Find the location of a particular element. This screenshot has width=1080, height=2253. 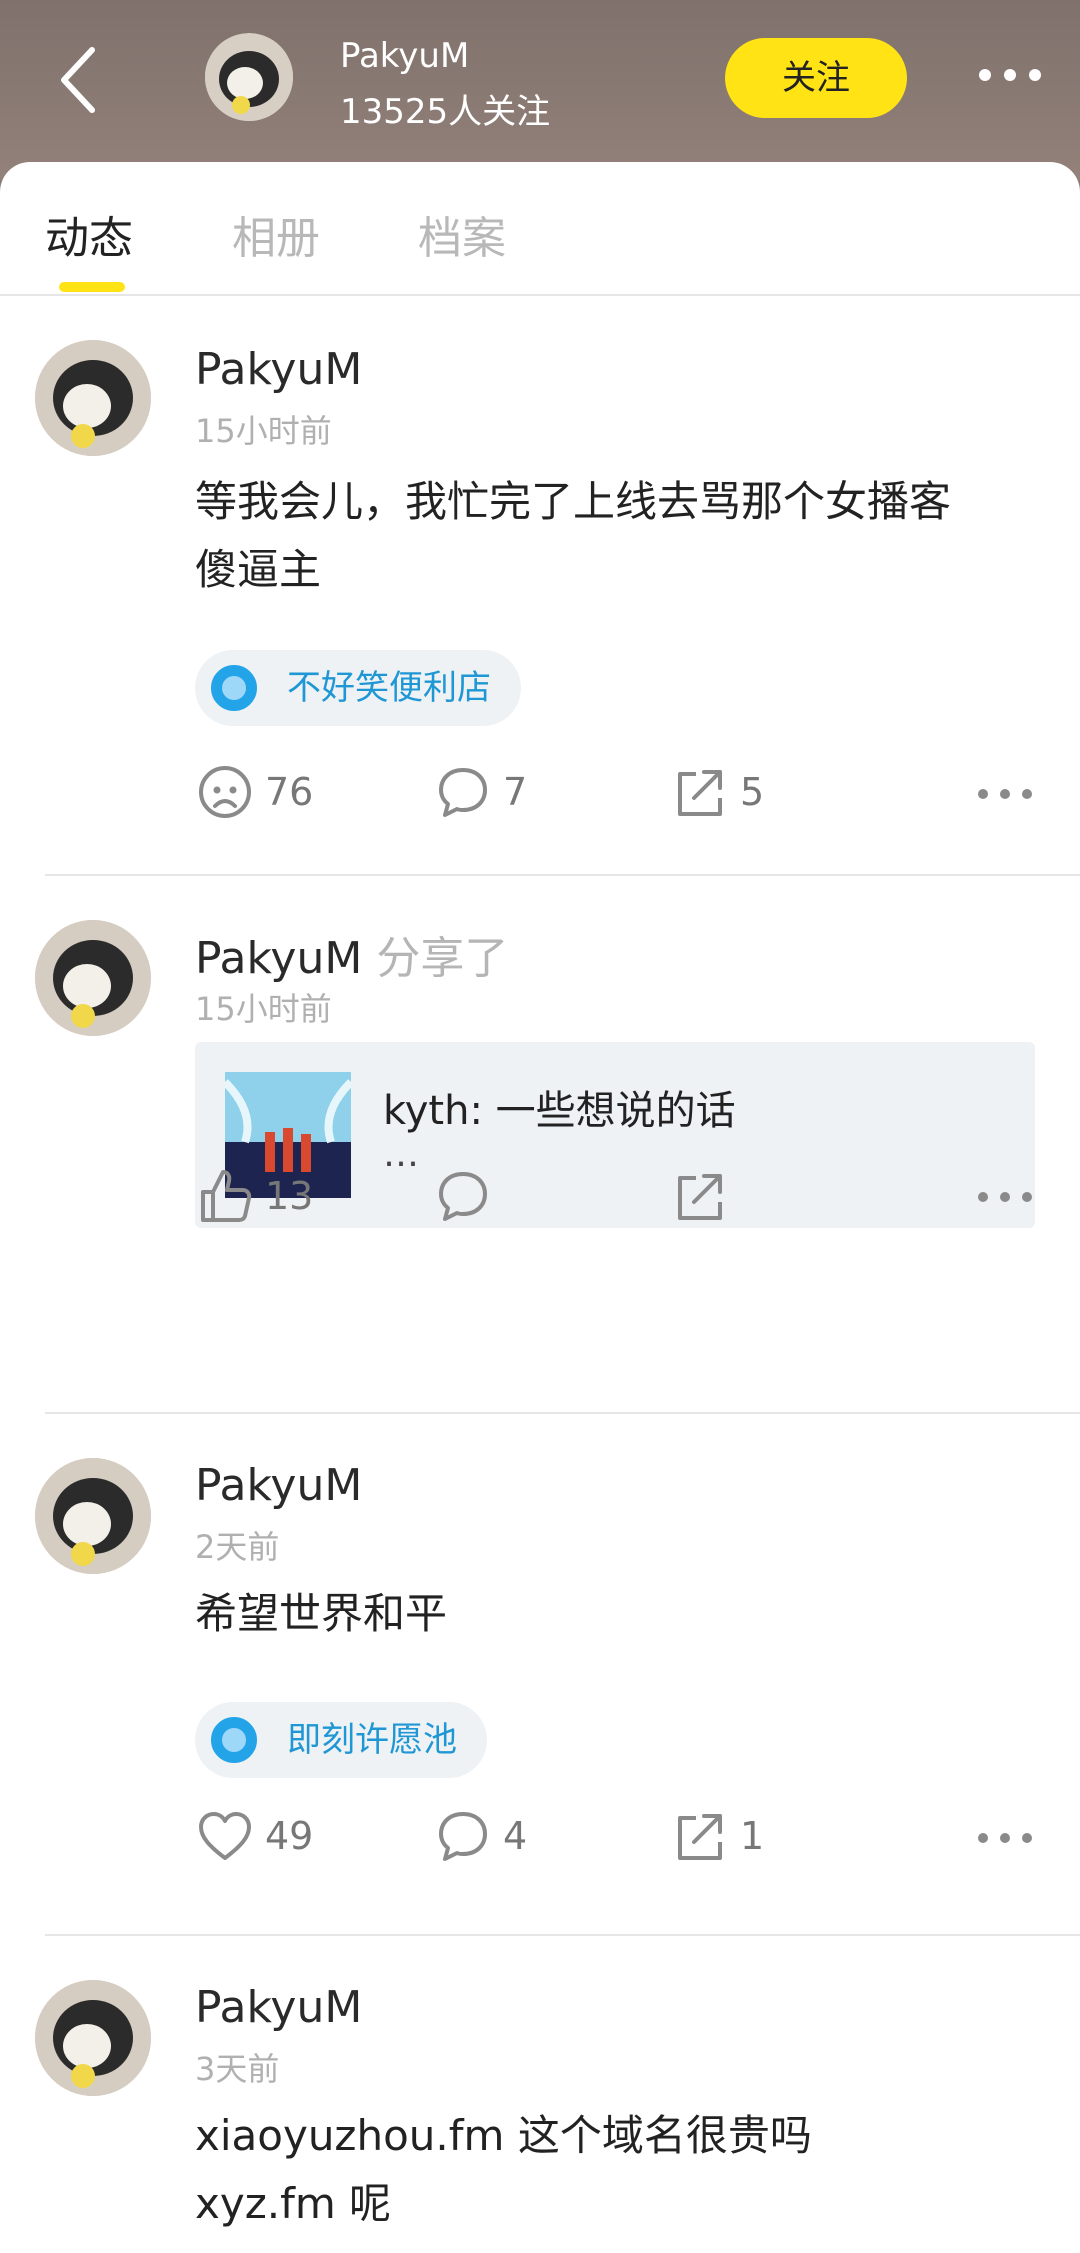

back-arrow-icon is located at coordinates (80, 80).